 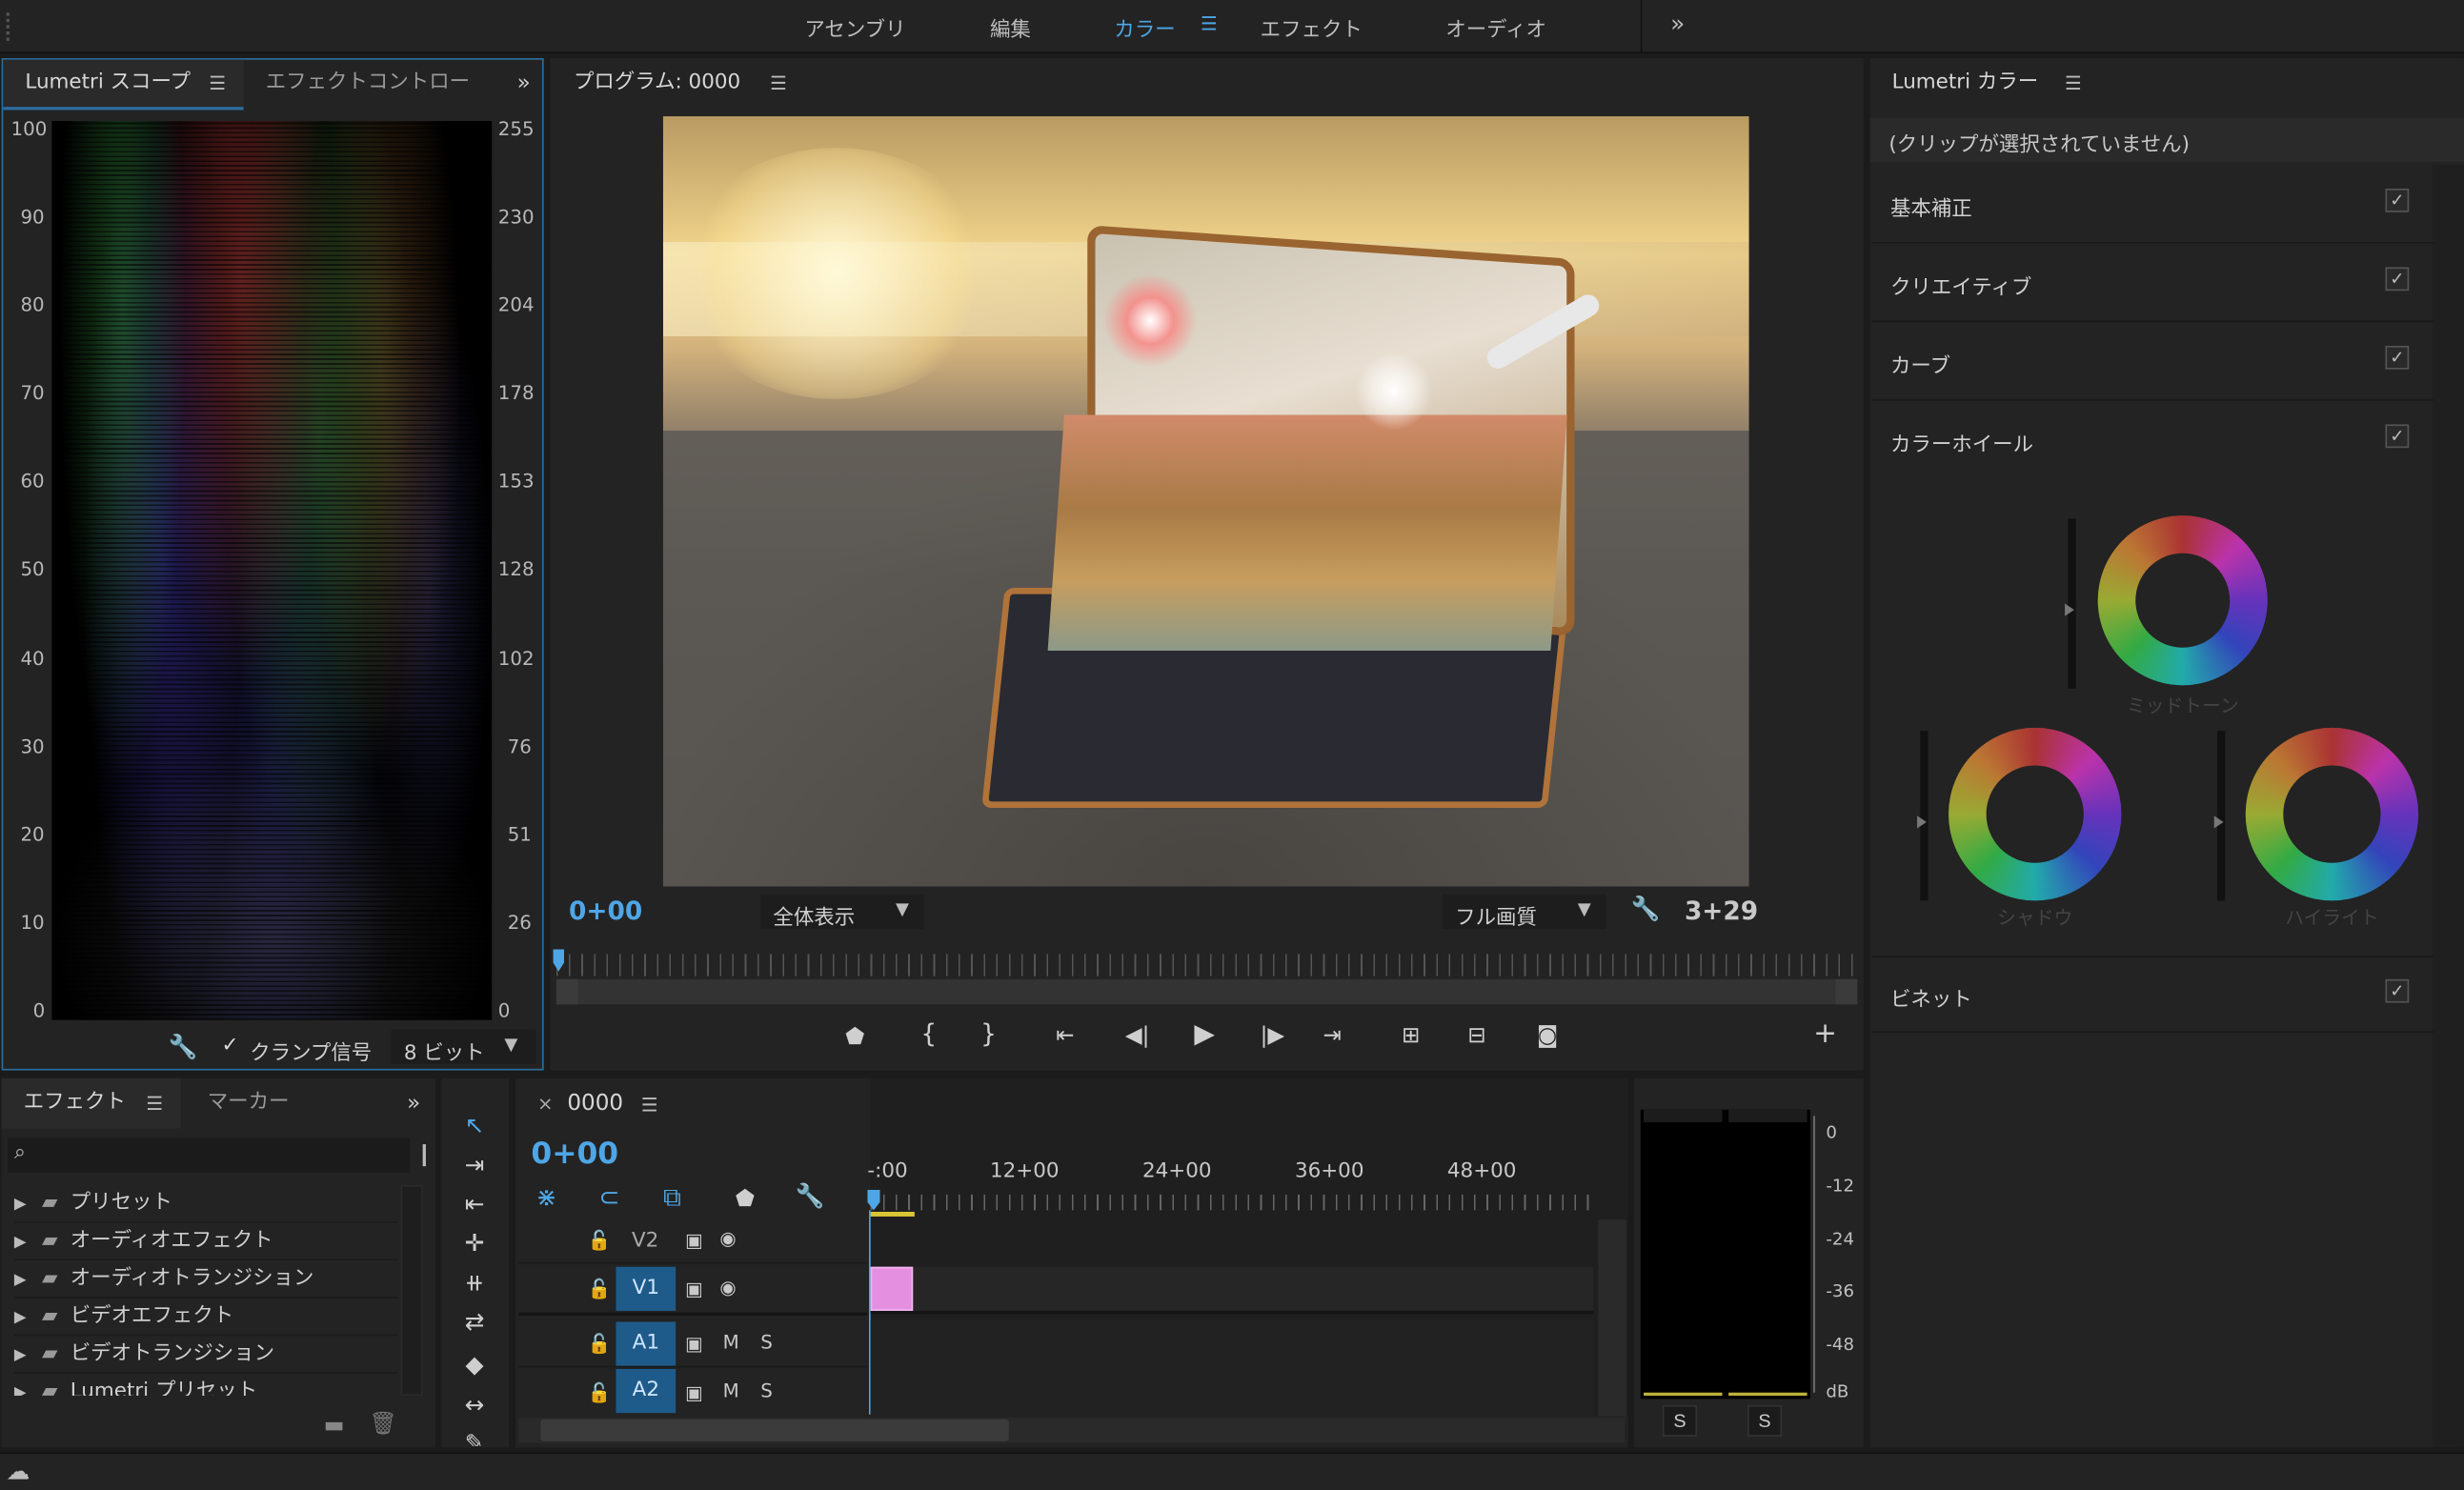 I want to click on timeline-timecode: 0+00, so click(x=575, y=1154).